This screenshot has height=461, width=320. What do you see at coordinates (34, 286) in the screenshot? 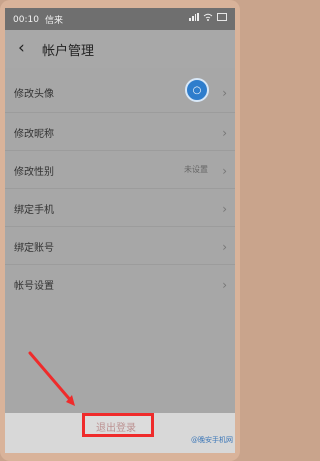
I see `menu-item-label: 帐号设置` at bounding box center [34, 286].